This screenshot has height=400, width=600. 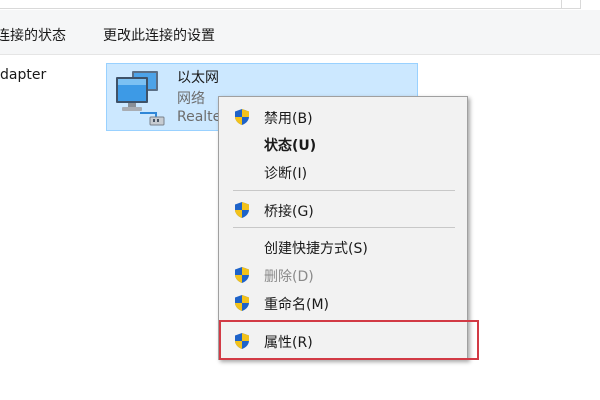 I want to click on menu-item-label: 诊断(I), so click(x=286, y=174).